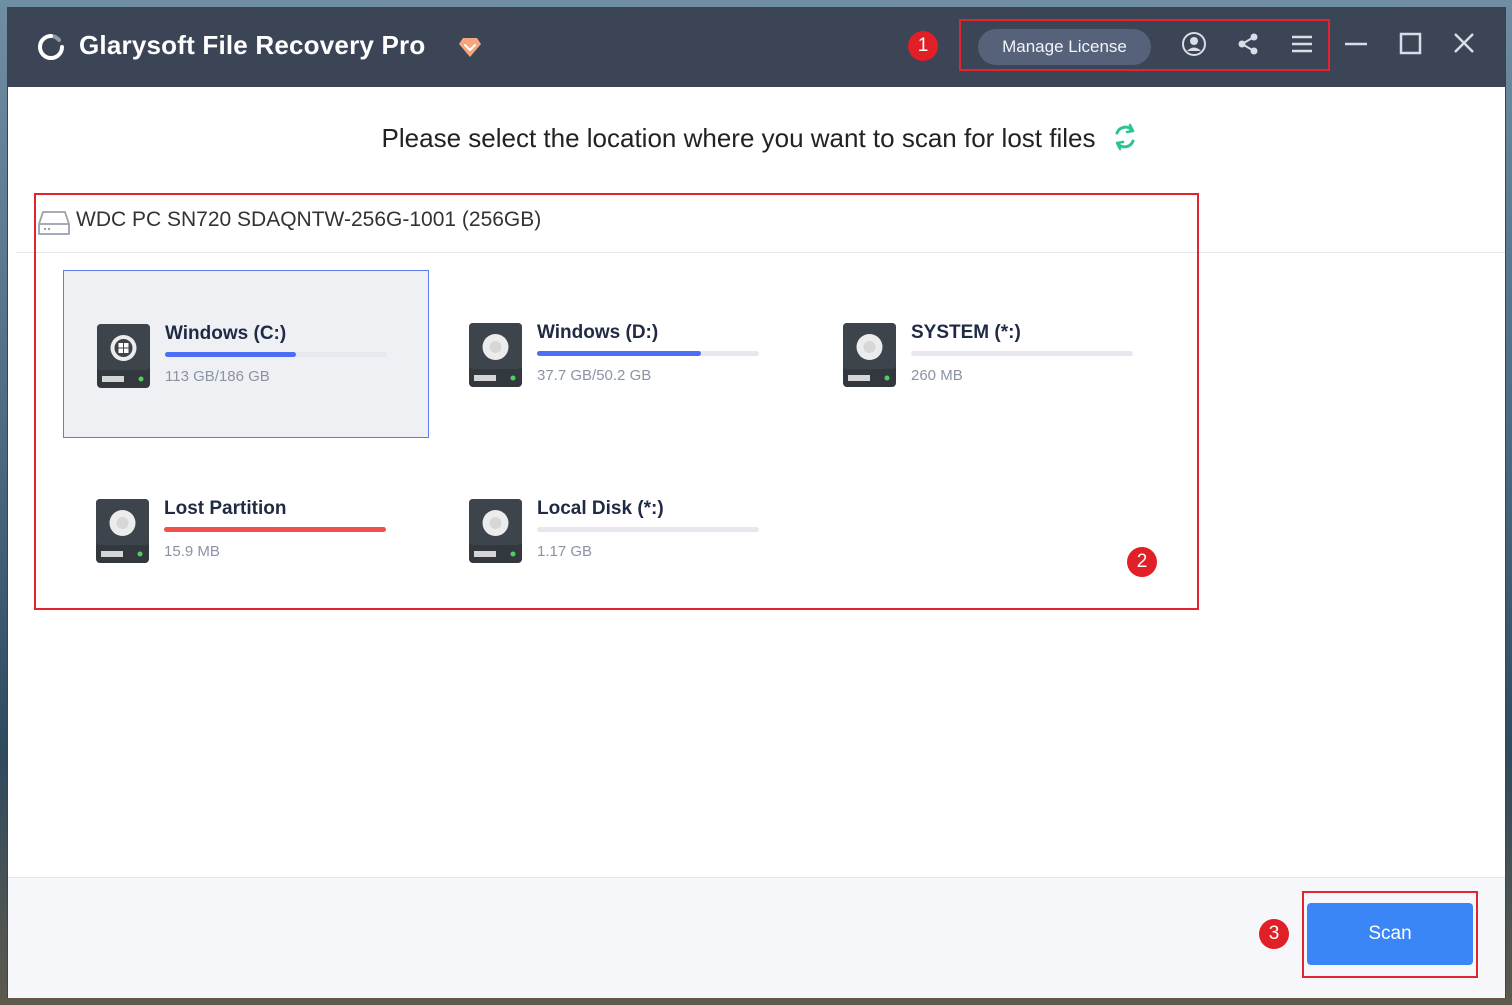 This screenshot has height=1005, width=1512. I want to click on partition-size: 113 GB/186 GB, so click(217, 376).